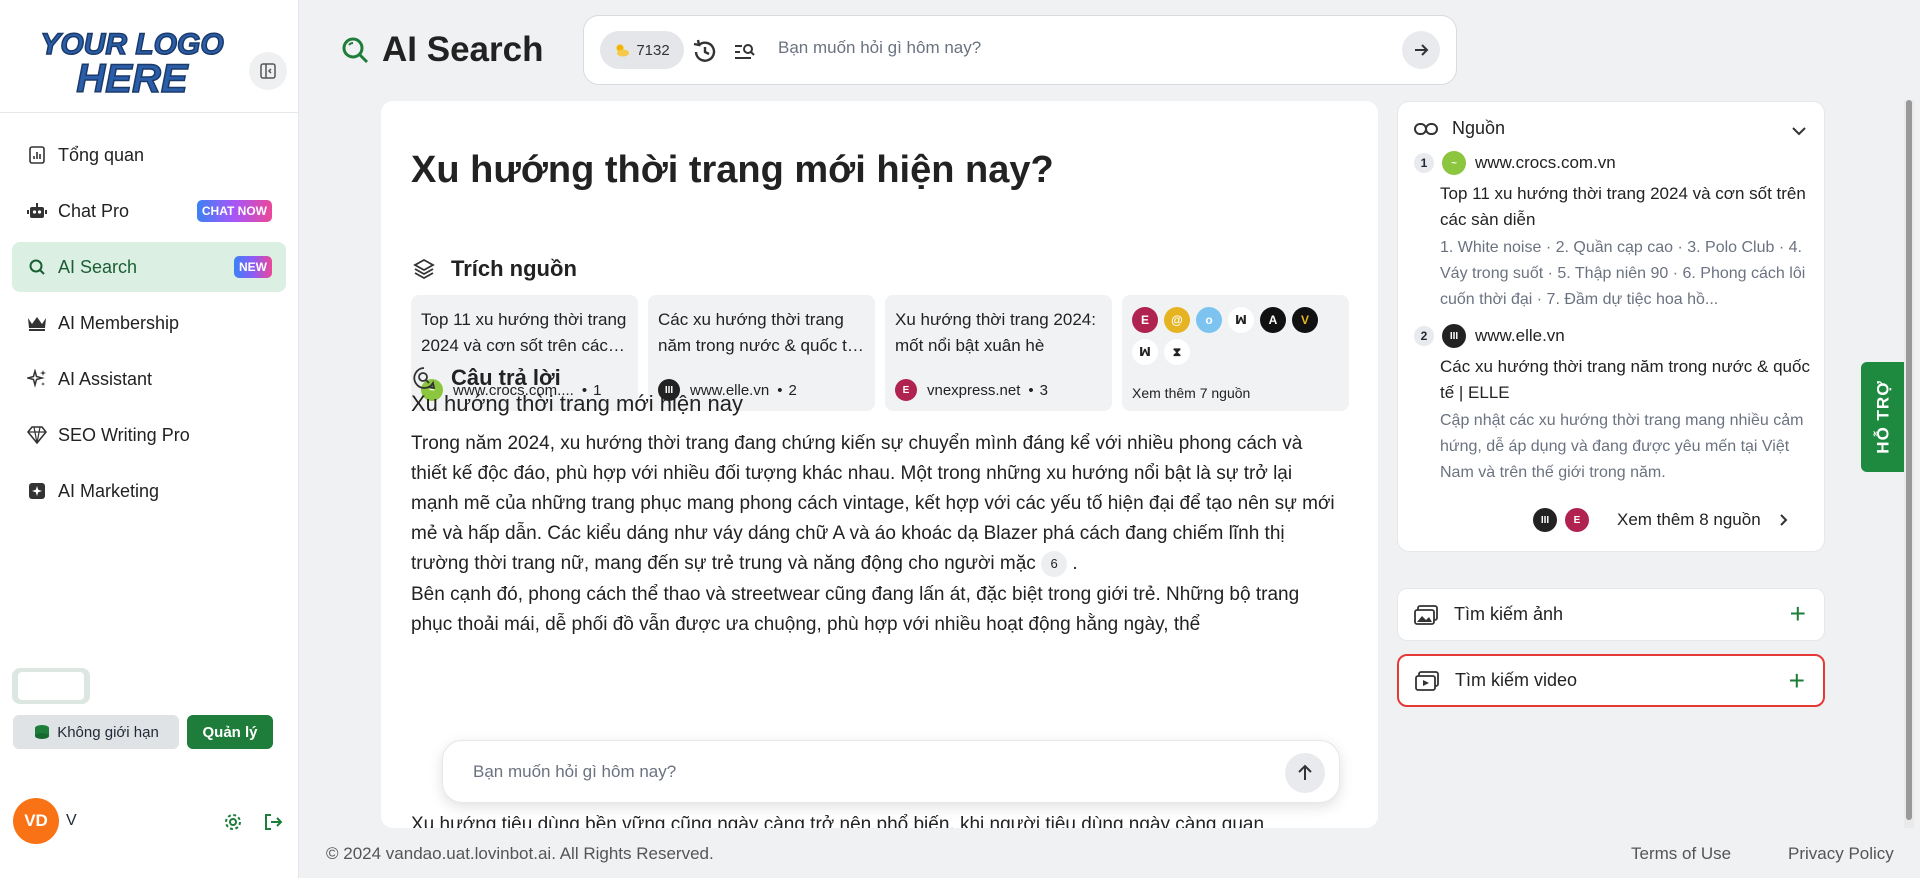 The image size is (1920, 878). What do you see at coordinates (744, 52) in the screenshot?
I see `search-list-icon` at bounding box center [744, 52].